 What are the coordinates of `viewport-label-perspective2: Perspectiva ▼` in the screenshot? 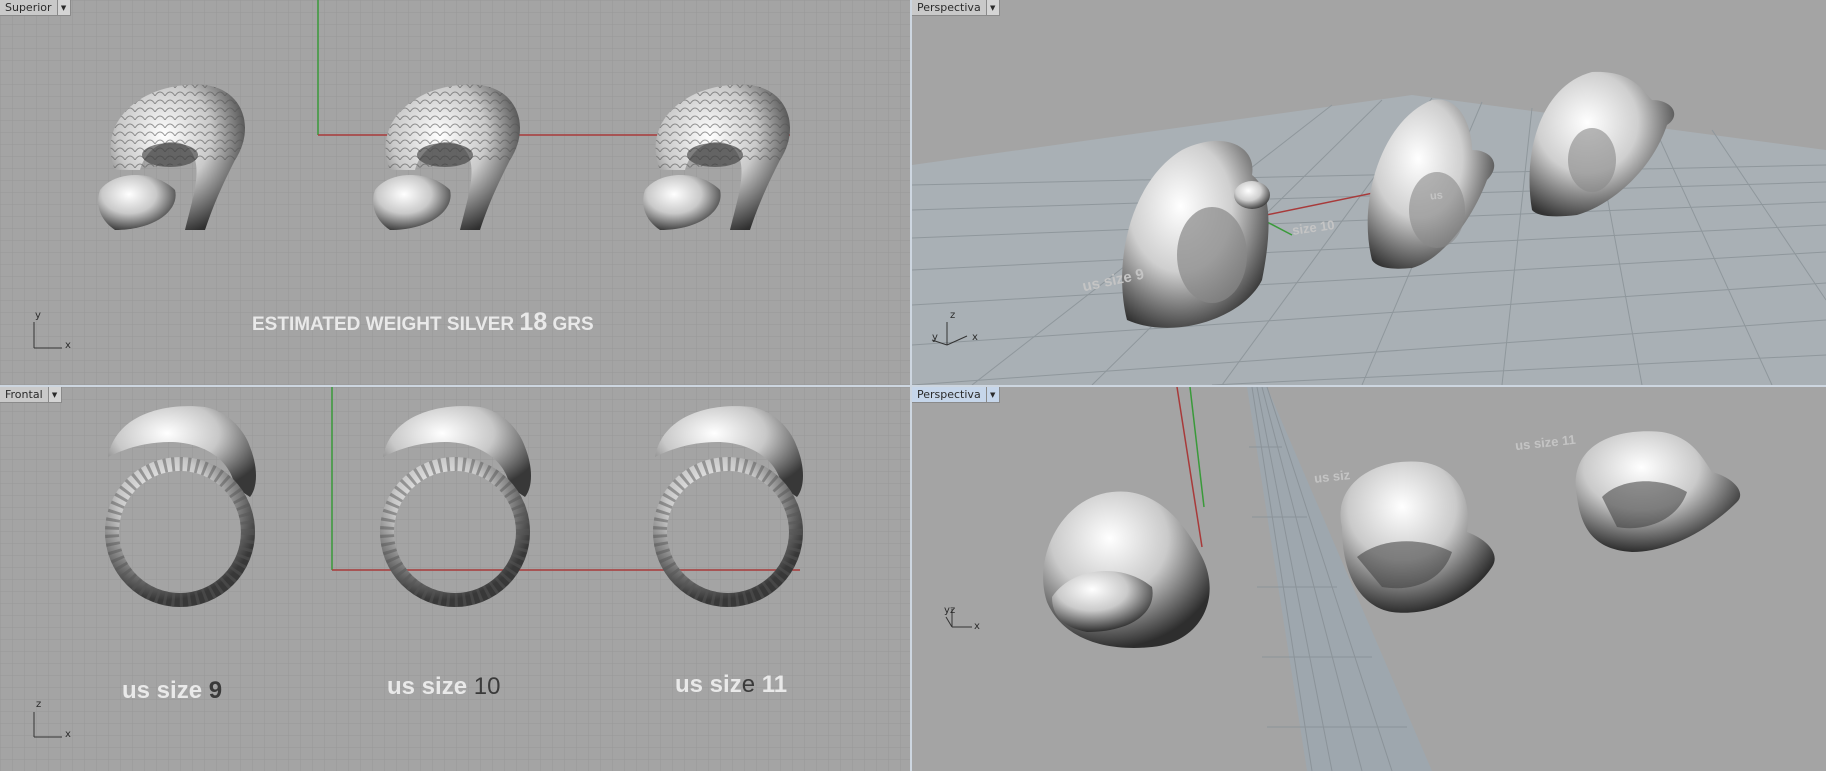 It's located at (956, 395).